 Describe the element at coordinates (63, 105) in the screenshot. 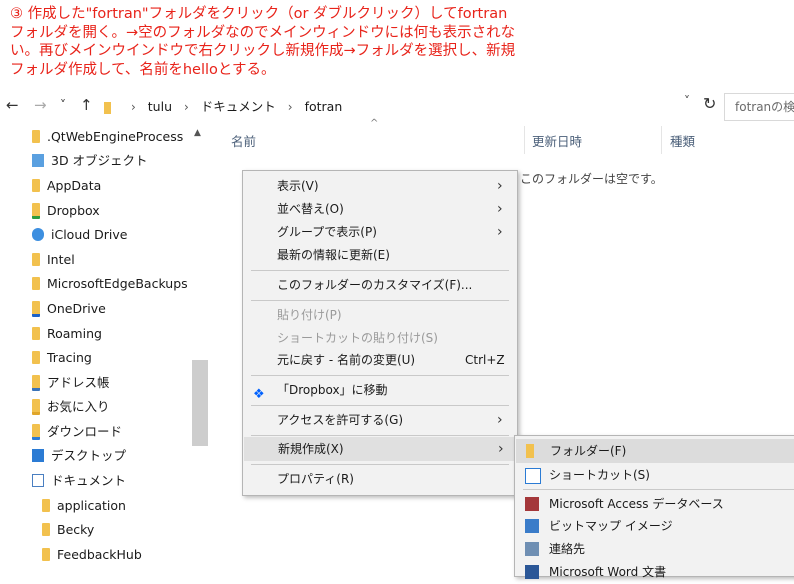

I see `recent-locations-icon: ˅` at that location.